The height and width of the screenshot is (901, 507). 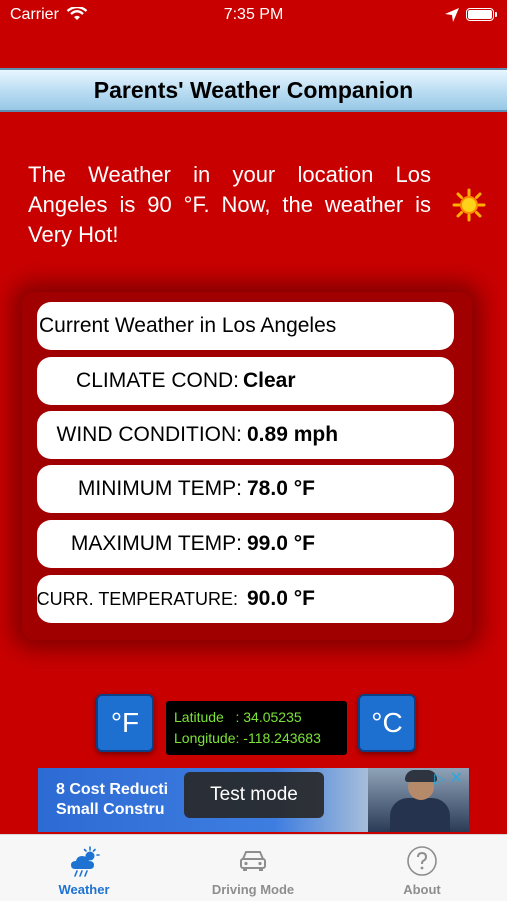 I want to click on maximum-temp-label: MAXIMUM TEMP:, so click(x=156, y=543).